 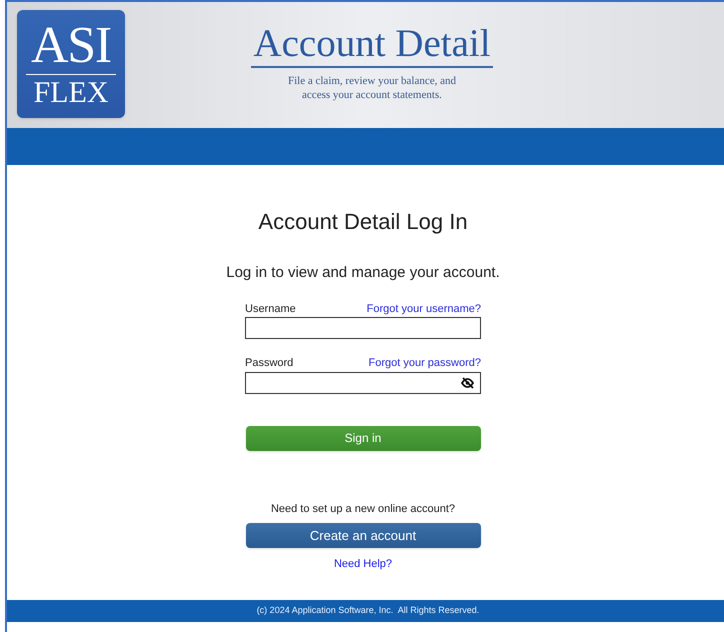 I want to click on copyright-text: (c) 2024 Application Software, Inc. All Rights Reserved., so click(x=368, y=611).